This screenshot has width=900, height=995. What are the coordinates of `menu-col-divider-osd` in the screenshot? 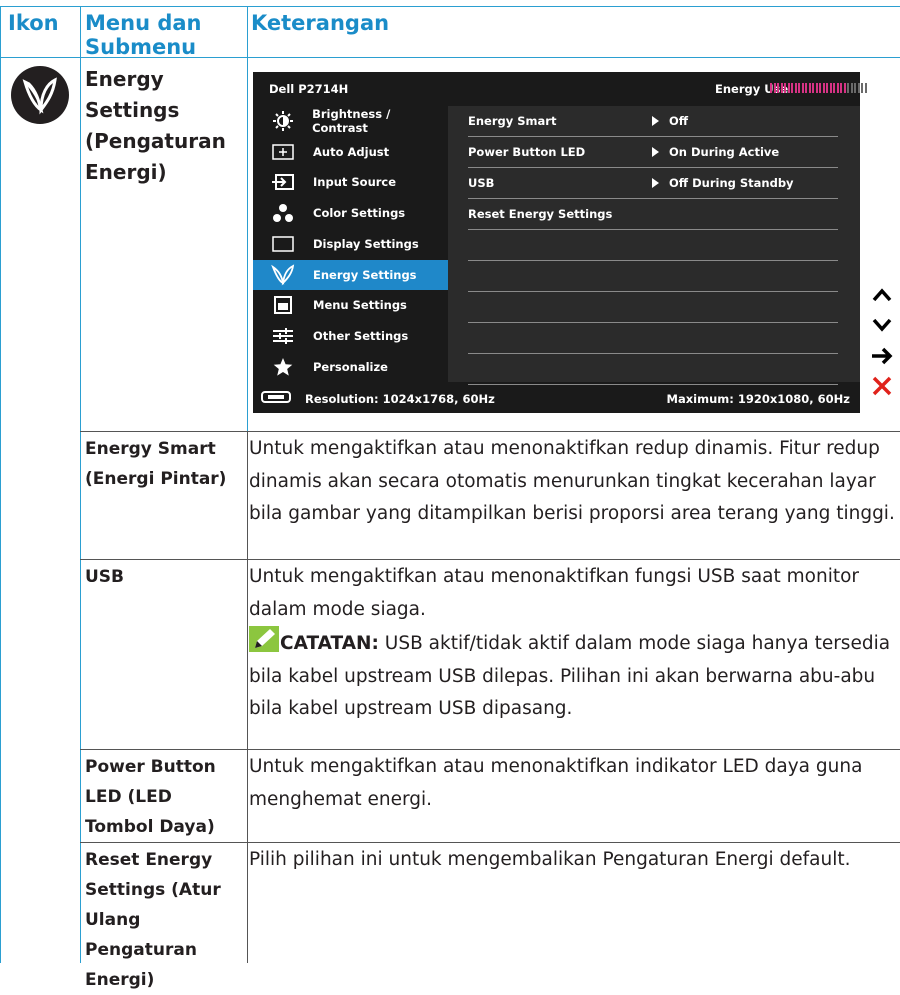 It's located at (247, 244).